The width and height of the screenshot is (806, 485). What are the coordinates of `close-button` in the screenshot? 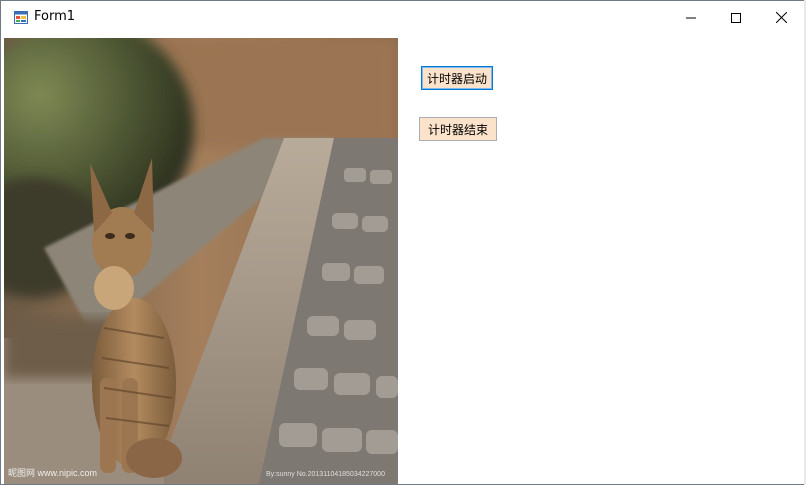 It's located at (781, 17).